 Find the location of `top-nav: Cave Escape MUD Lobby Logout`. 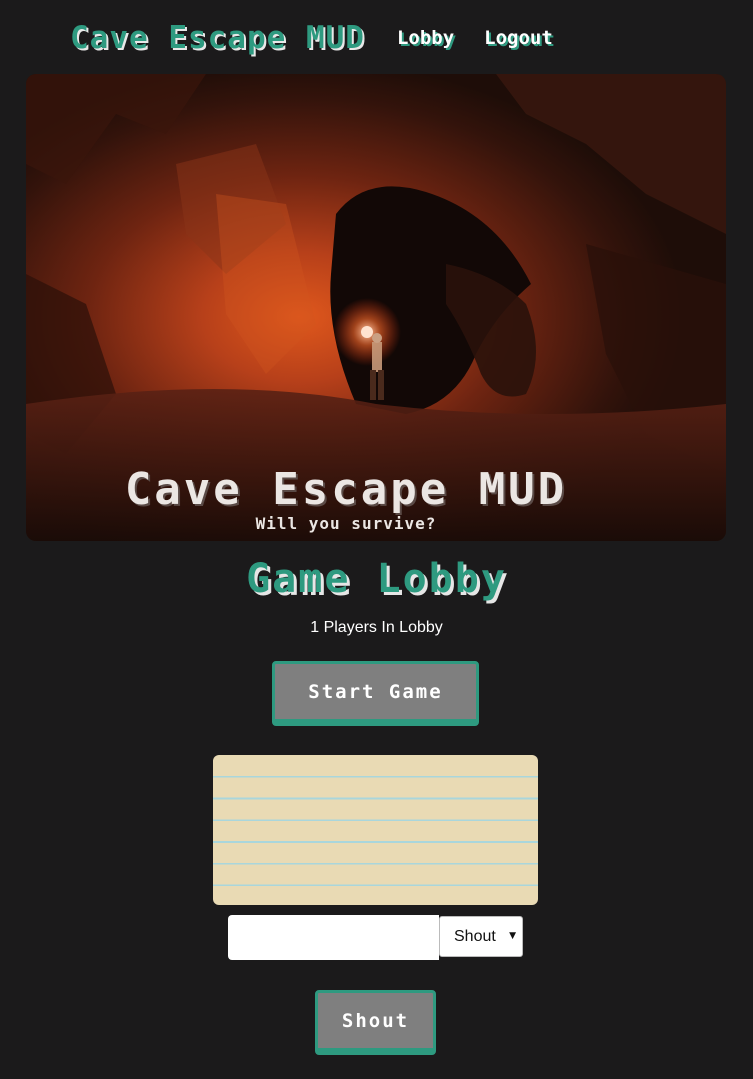

top-nav: Cave Escape MUD Lobby Logout is located at coordinates (311, 38).